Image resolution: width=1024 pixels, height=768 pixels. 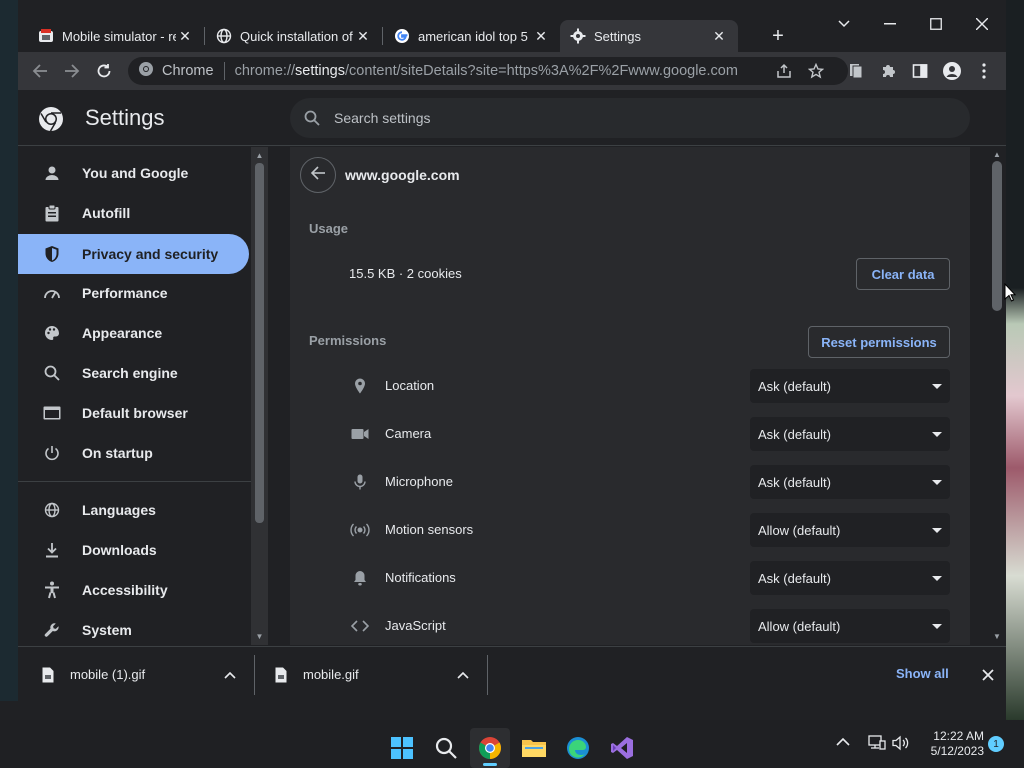 What do you see at coordinates (816, 71) in the screenshot?
I see `bookmark-star-icon` at bounding box center [816, 71].